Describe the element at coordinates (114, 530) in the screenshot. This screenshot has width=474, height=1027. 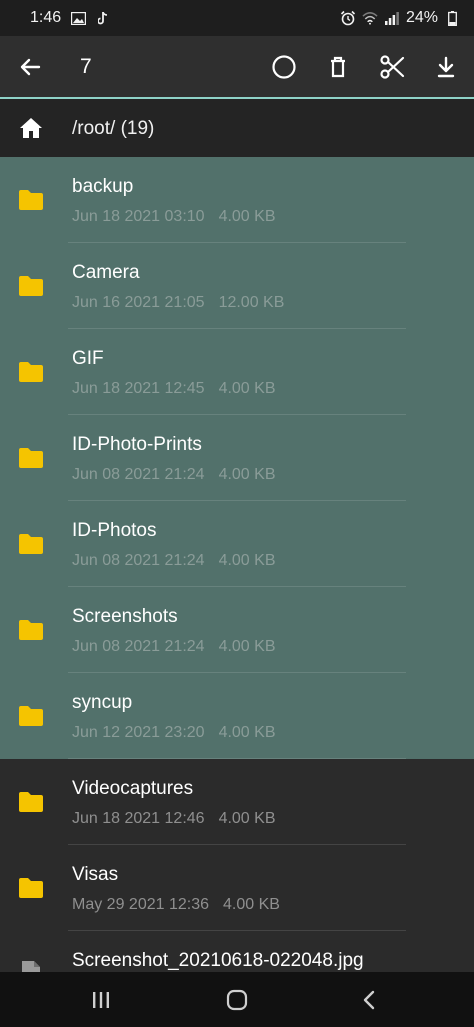
I see `file-name: ID-Photos` at that location.